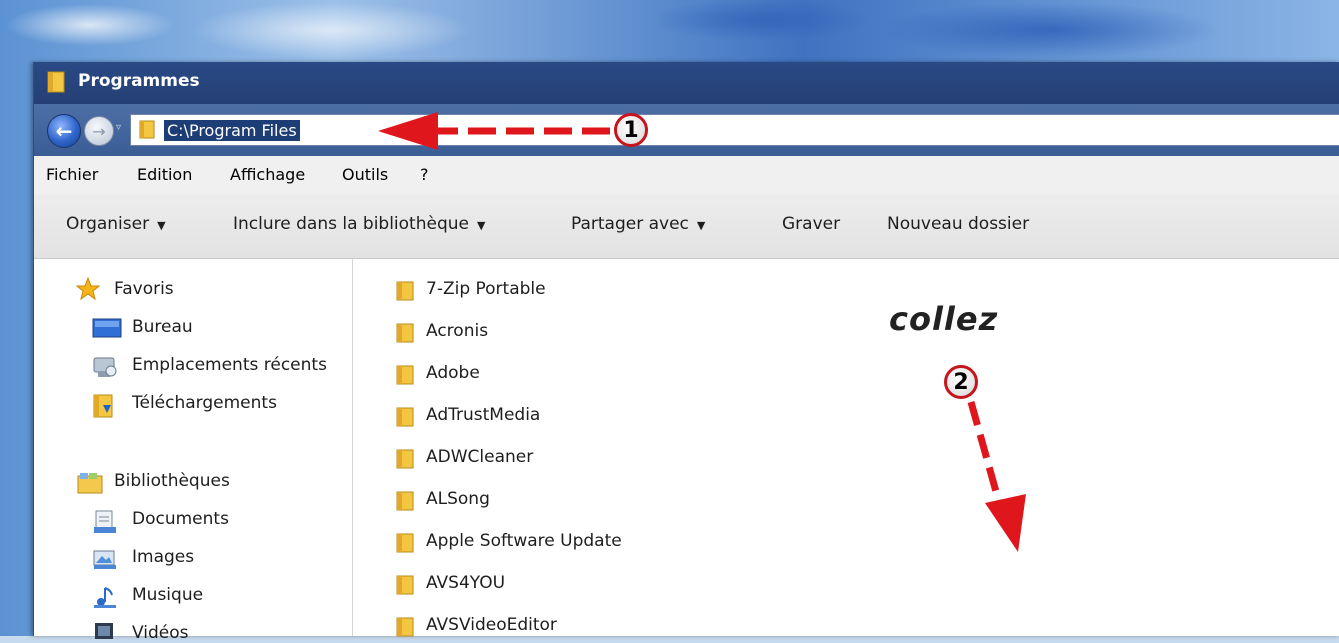 The image size is (1339, 643). What do you see at coordinates (107, 328) in the screenshot?
I see `desktop-icon` at bounding box center [107, 328].